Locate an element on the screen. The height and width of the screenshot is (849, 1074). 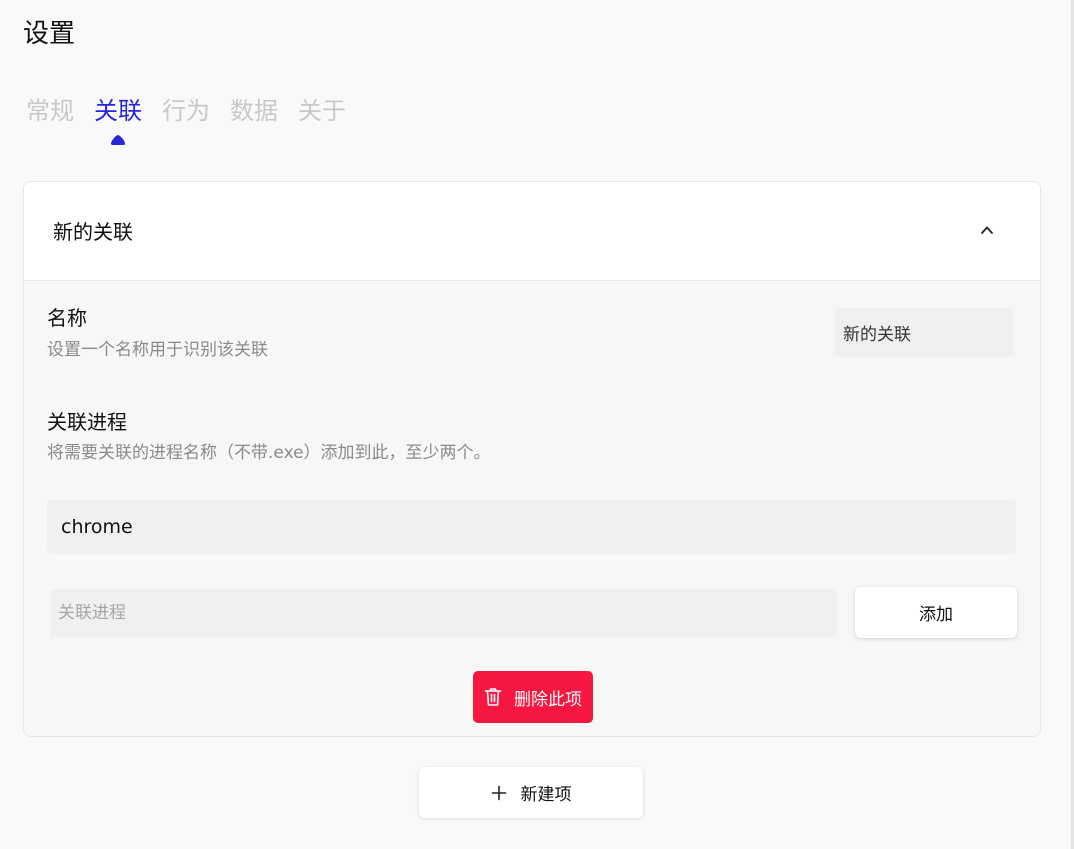
delete-button-label: 删除此项 is located at coordinates (548, 699).